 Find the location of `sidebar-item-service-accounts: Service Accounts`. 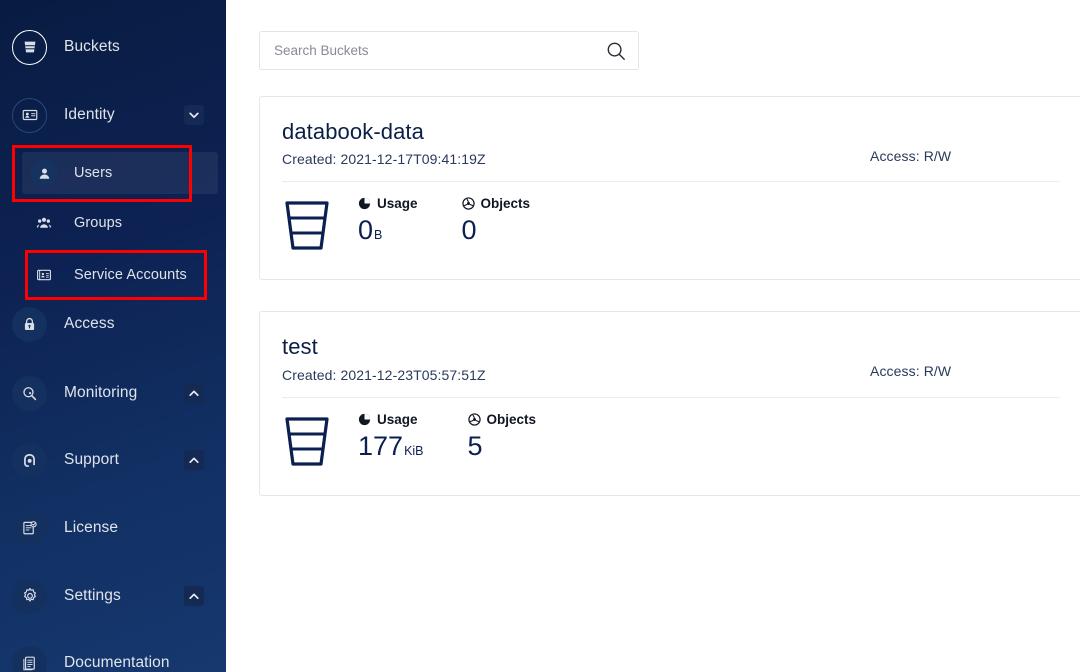

sidebar-item-service-accounts: Service Accounts is located at coordinates (113, 275).